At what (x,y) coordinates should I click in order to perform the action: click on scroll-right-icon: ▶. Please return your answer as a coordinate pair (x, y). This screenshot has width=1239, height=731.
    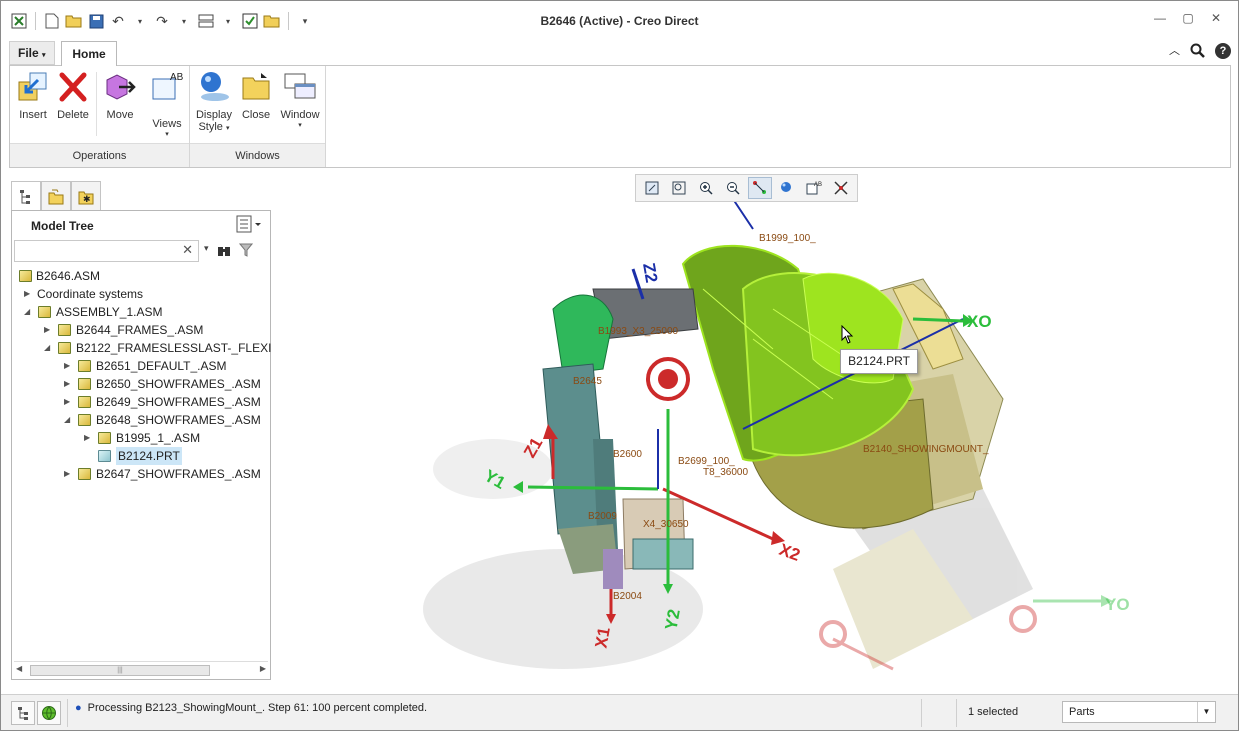
    Looking at the image, I should click on (263, 668).